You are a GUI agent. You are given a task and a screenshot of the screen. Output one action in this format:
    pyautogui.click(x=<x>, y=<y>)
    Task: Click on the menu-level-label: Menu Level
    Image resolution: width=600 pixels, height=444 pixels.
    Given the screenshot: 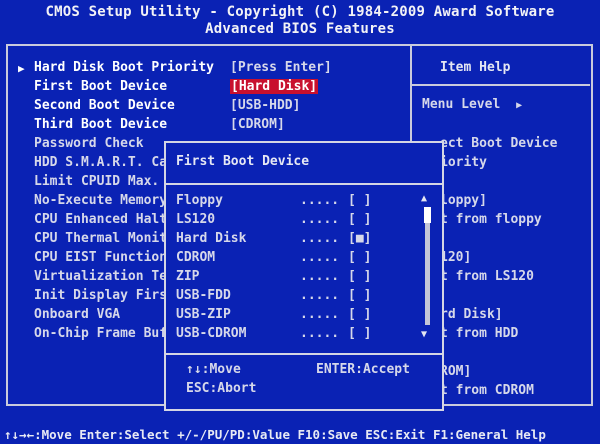 What is the action you would take?
    pyautogui.click(x=461, y=104)
    